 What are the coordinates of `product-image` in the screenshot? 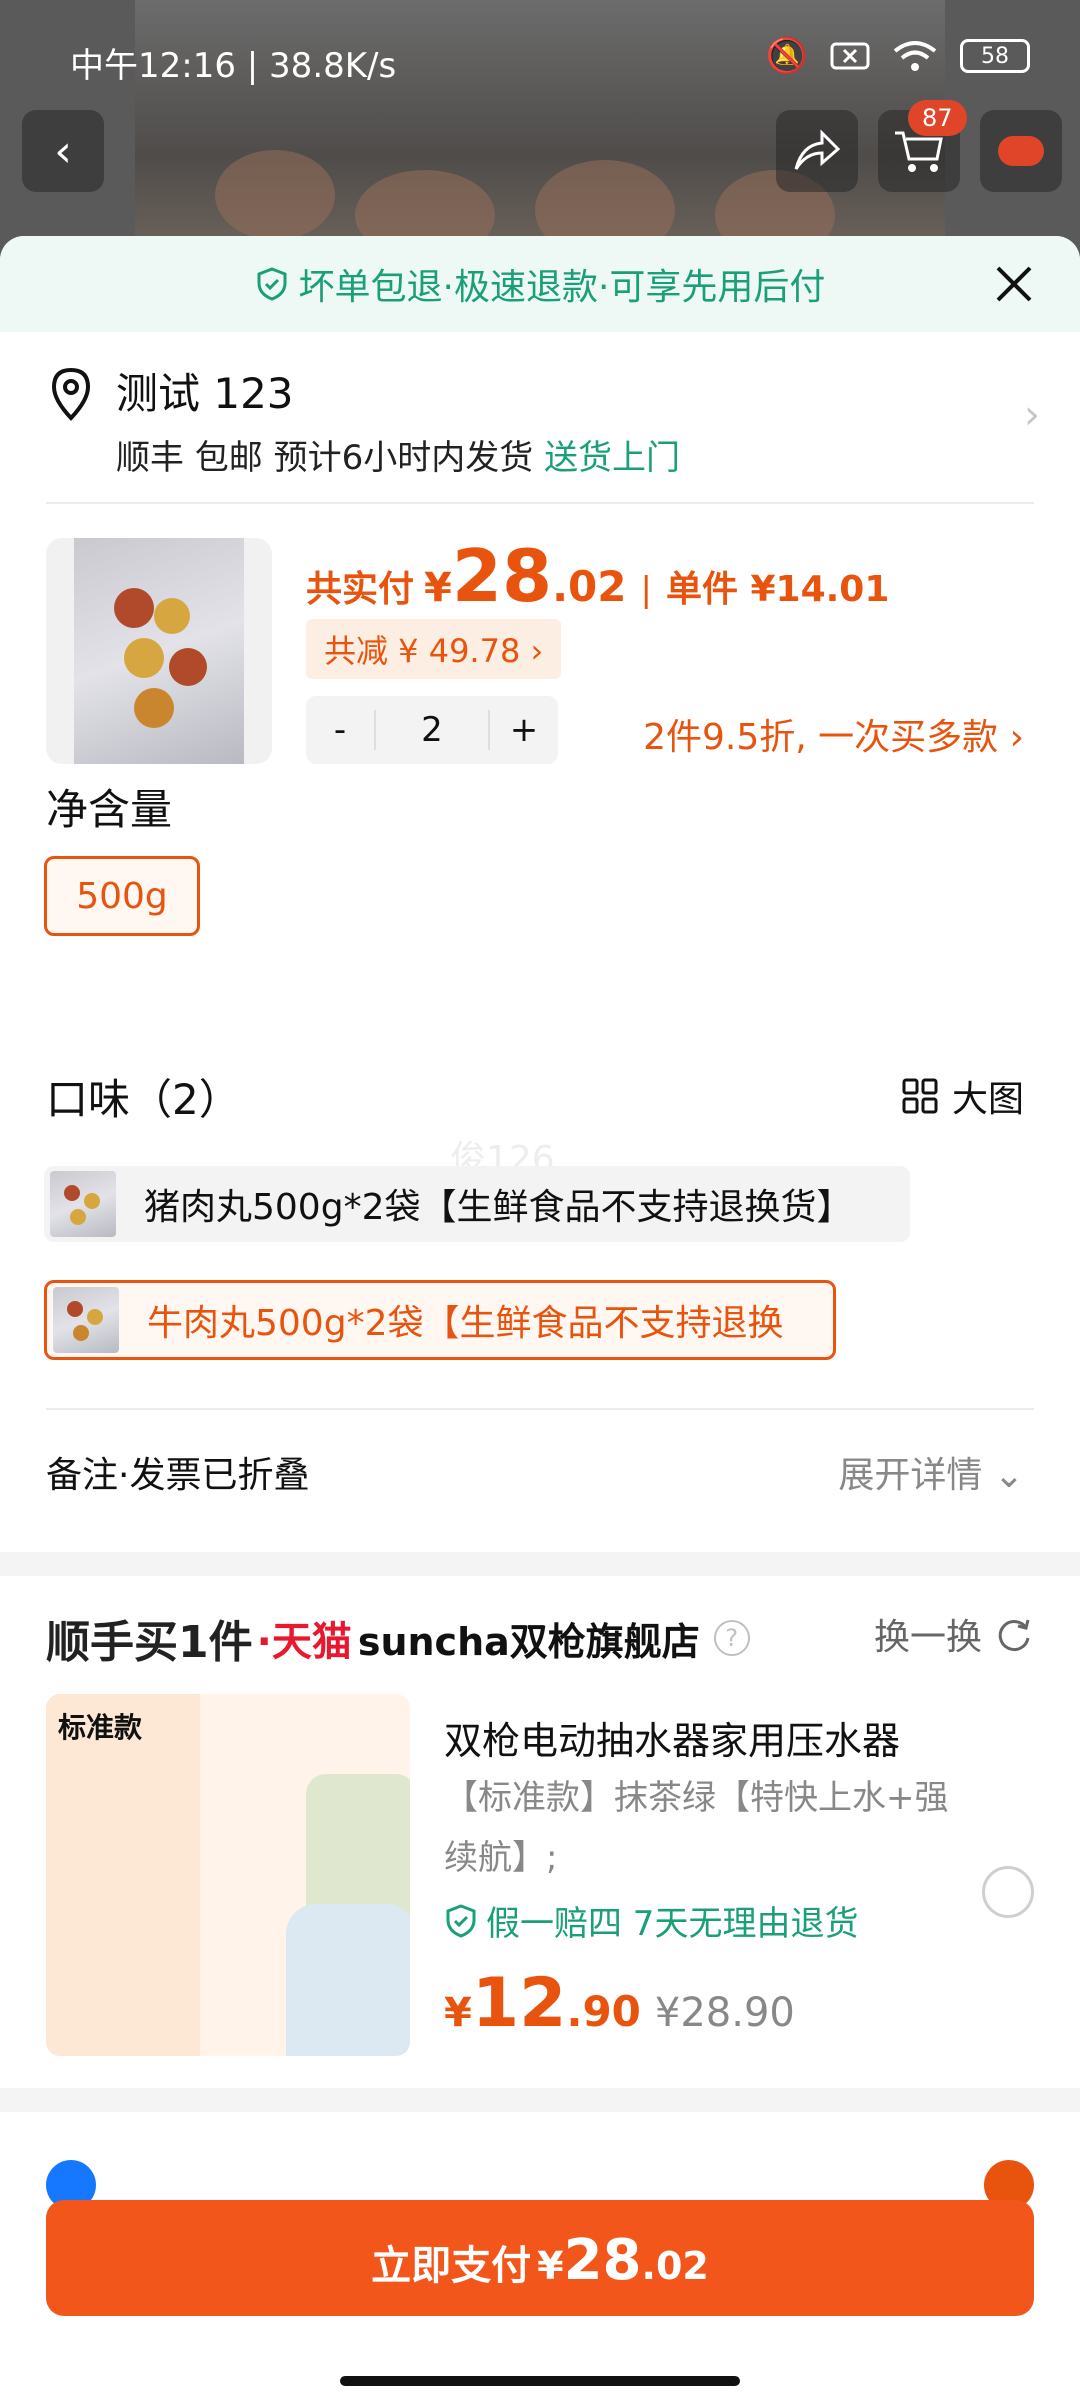 It's located at (159, 651).